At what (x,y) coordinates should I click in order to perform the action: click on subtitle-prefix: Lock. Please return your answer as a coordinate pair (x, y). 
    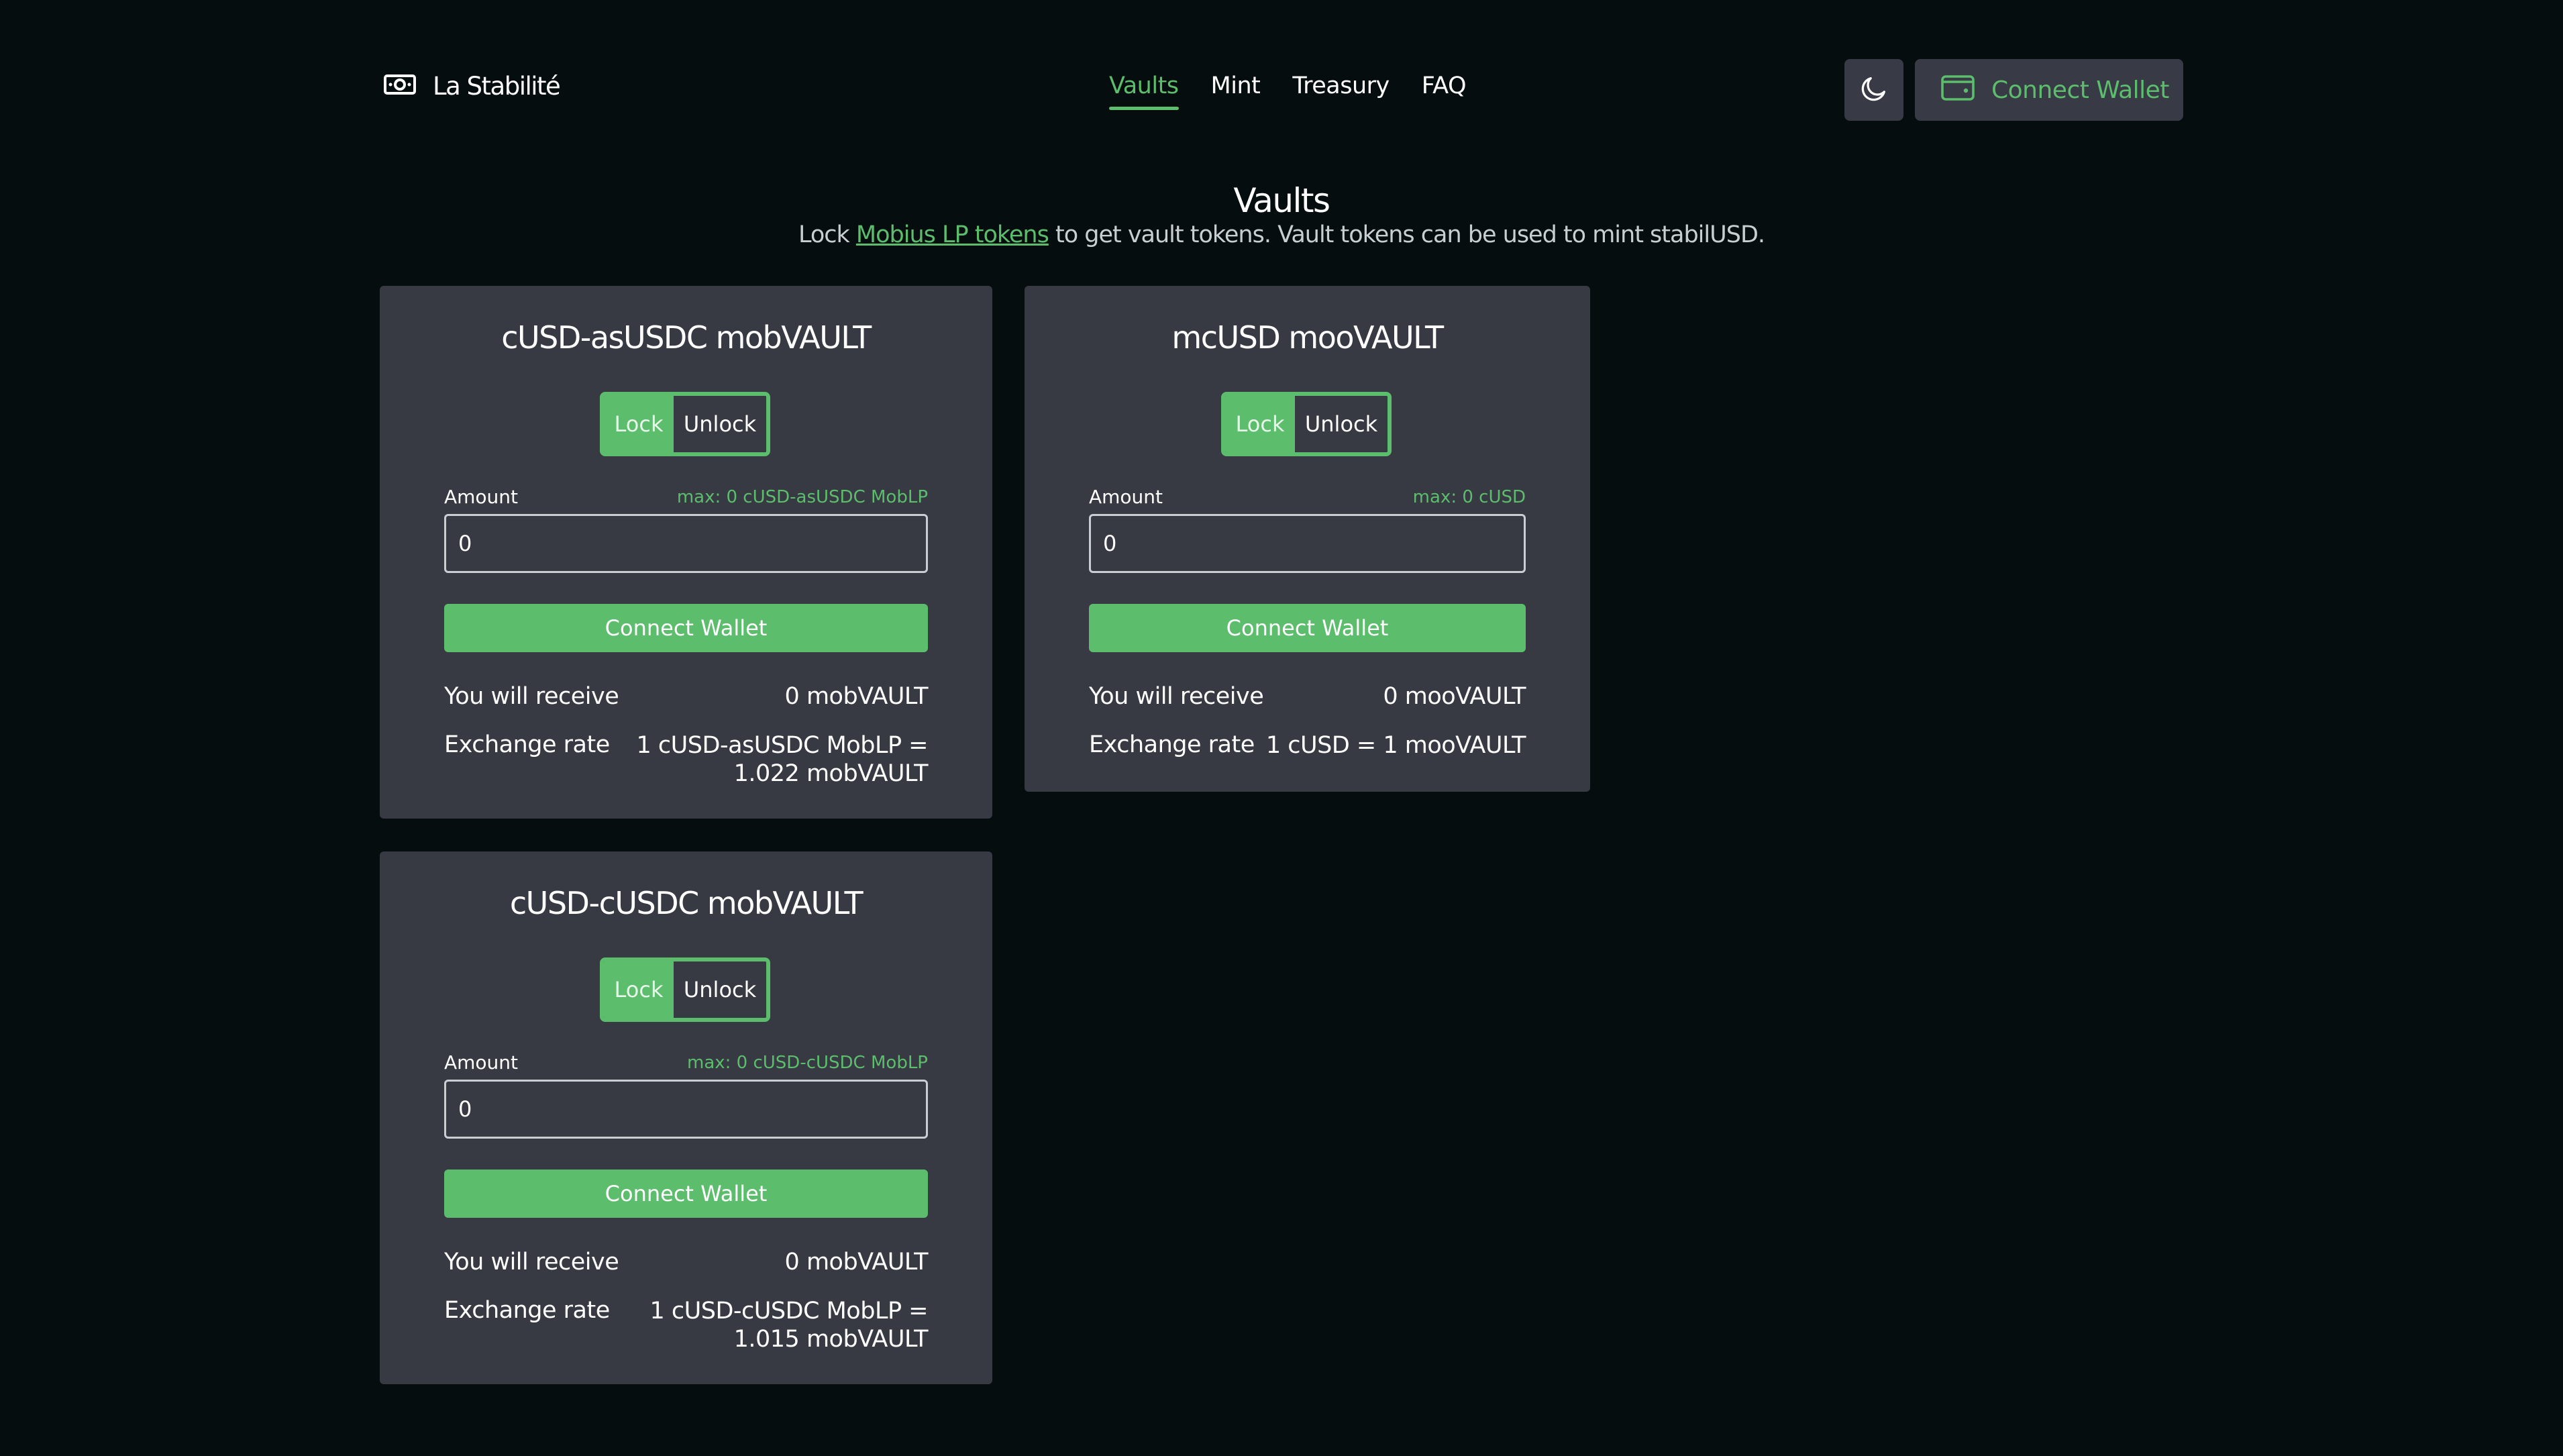
    Looking at the image, I should click on (827, 235).